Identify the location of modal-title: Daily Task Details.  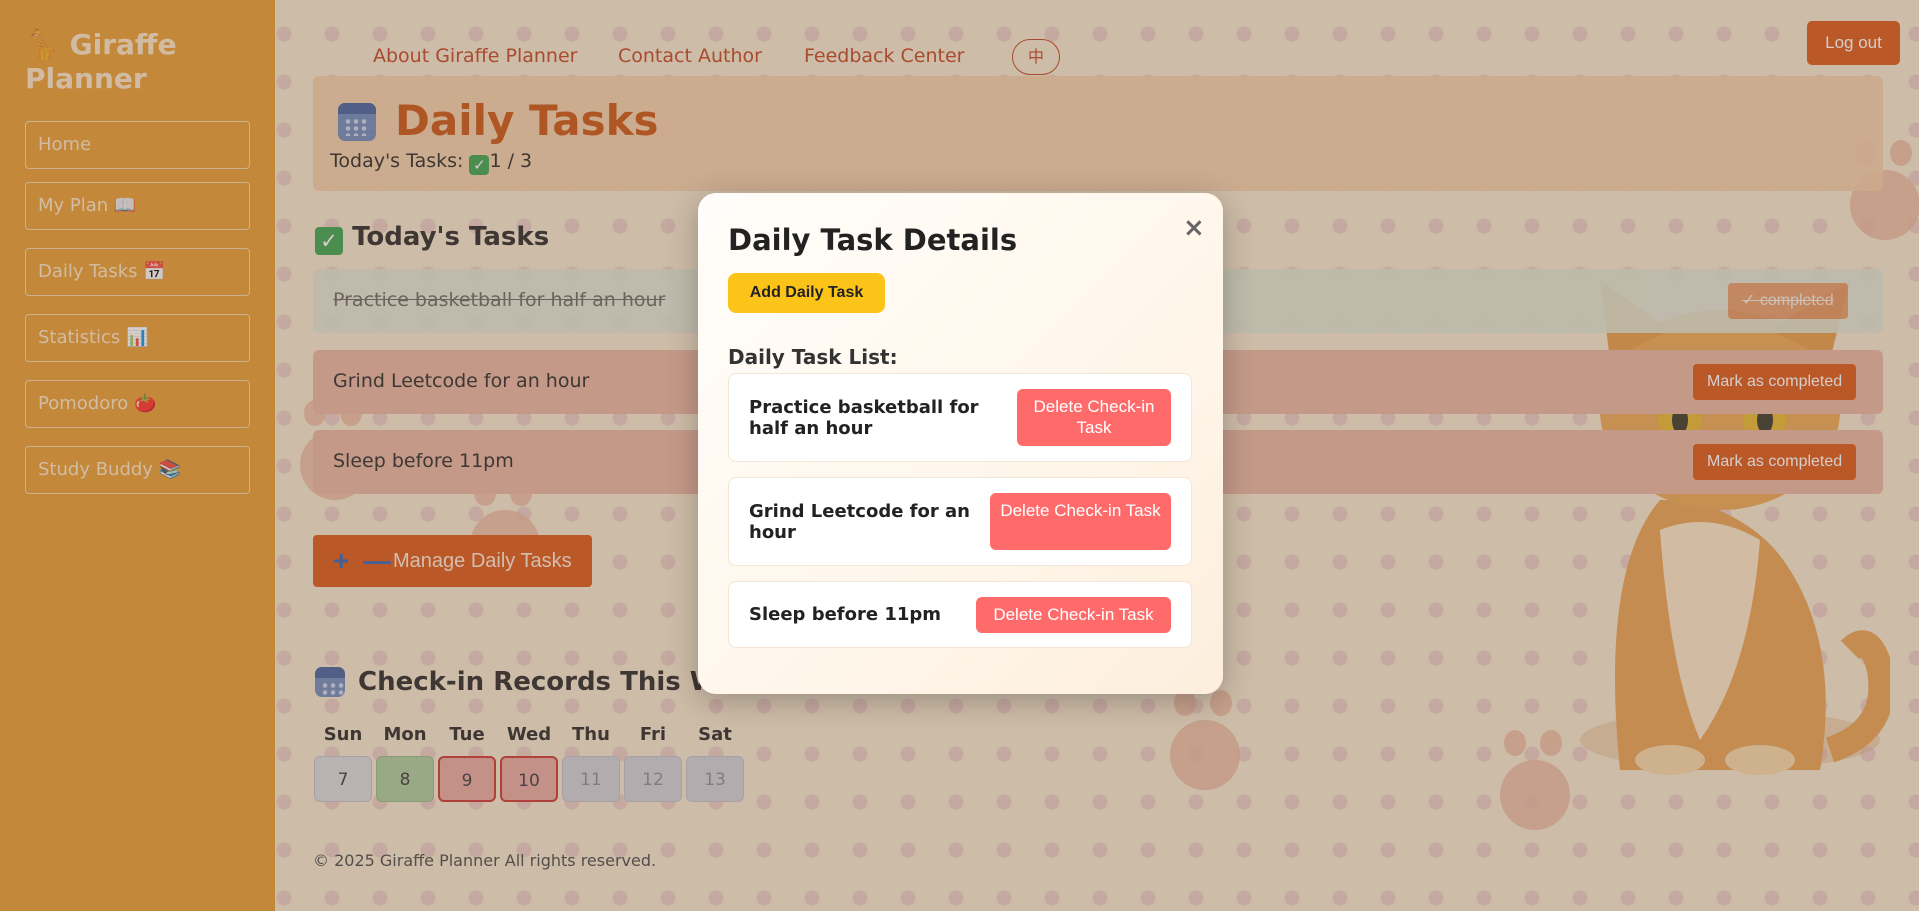
(873, 240).